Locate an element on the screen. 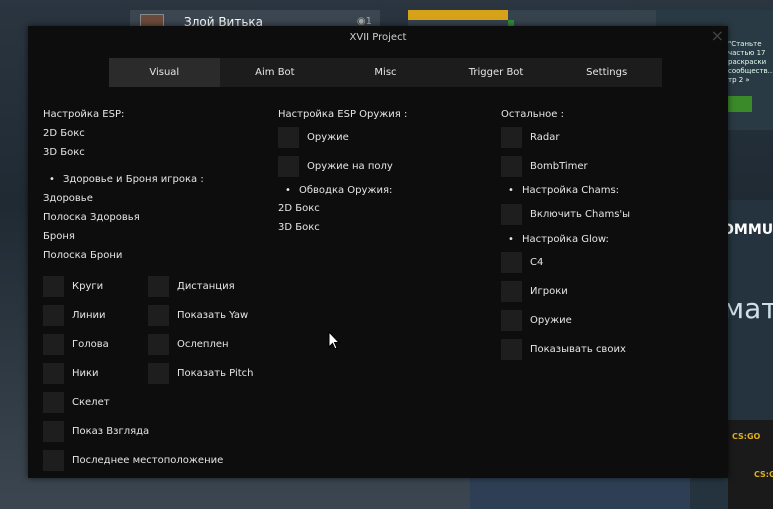 Image resolution: width=773 pixels, height=509 pixels. mouse-cursor-icon is located at coordinates (334, 340).